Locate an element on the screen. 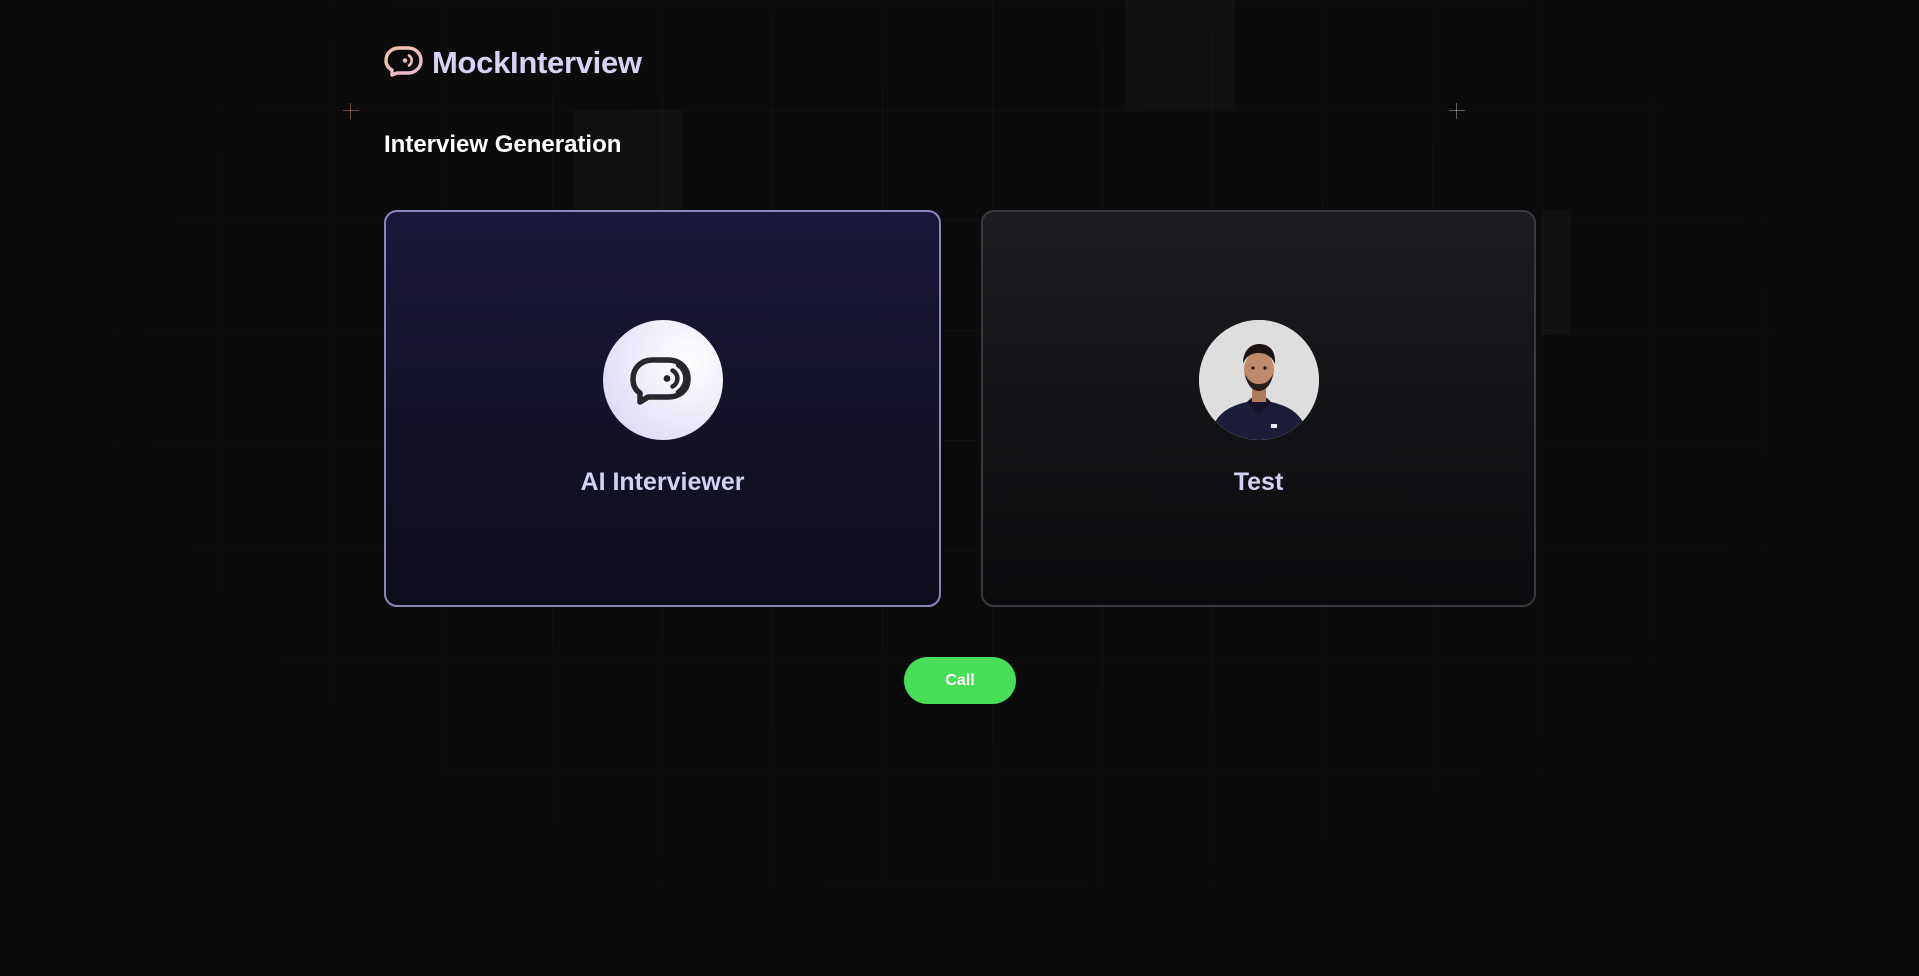 This screenshot has width=1919, height=976. interviewer-card-test: Test is located at coordinates (1258, 408).